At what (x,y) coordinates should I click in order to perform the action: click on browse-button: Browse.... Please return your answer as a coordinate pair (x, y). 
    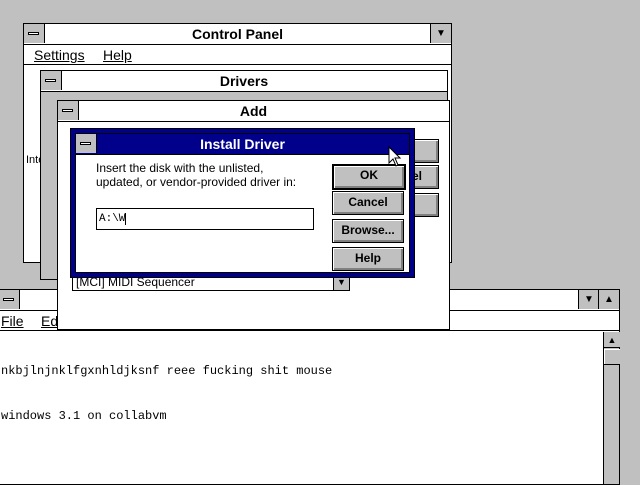
    Looking at the image, I should click on (368, 231).